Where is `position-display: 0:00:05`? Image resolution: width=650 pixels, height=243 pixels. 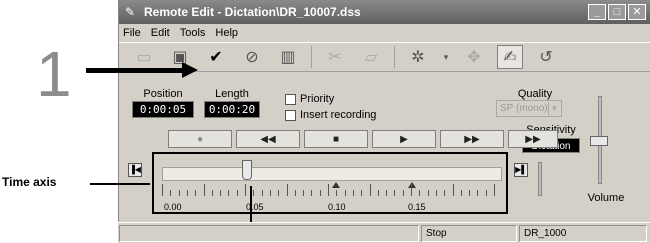
position-display: 0:00:05 is located at coordinates (163, 109).